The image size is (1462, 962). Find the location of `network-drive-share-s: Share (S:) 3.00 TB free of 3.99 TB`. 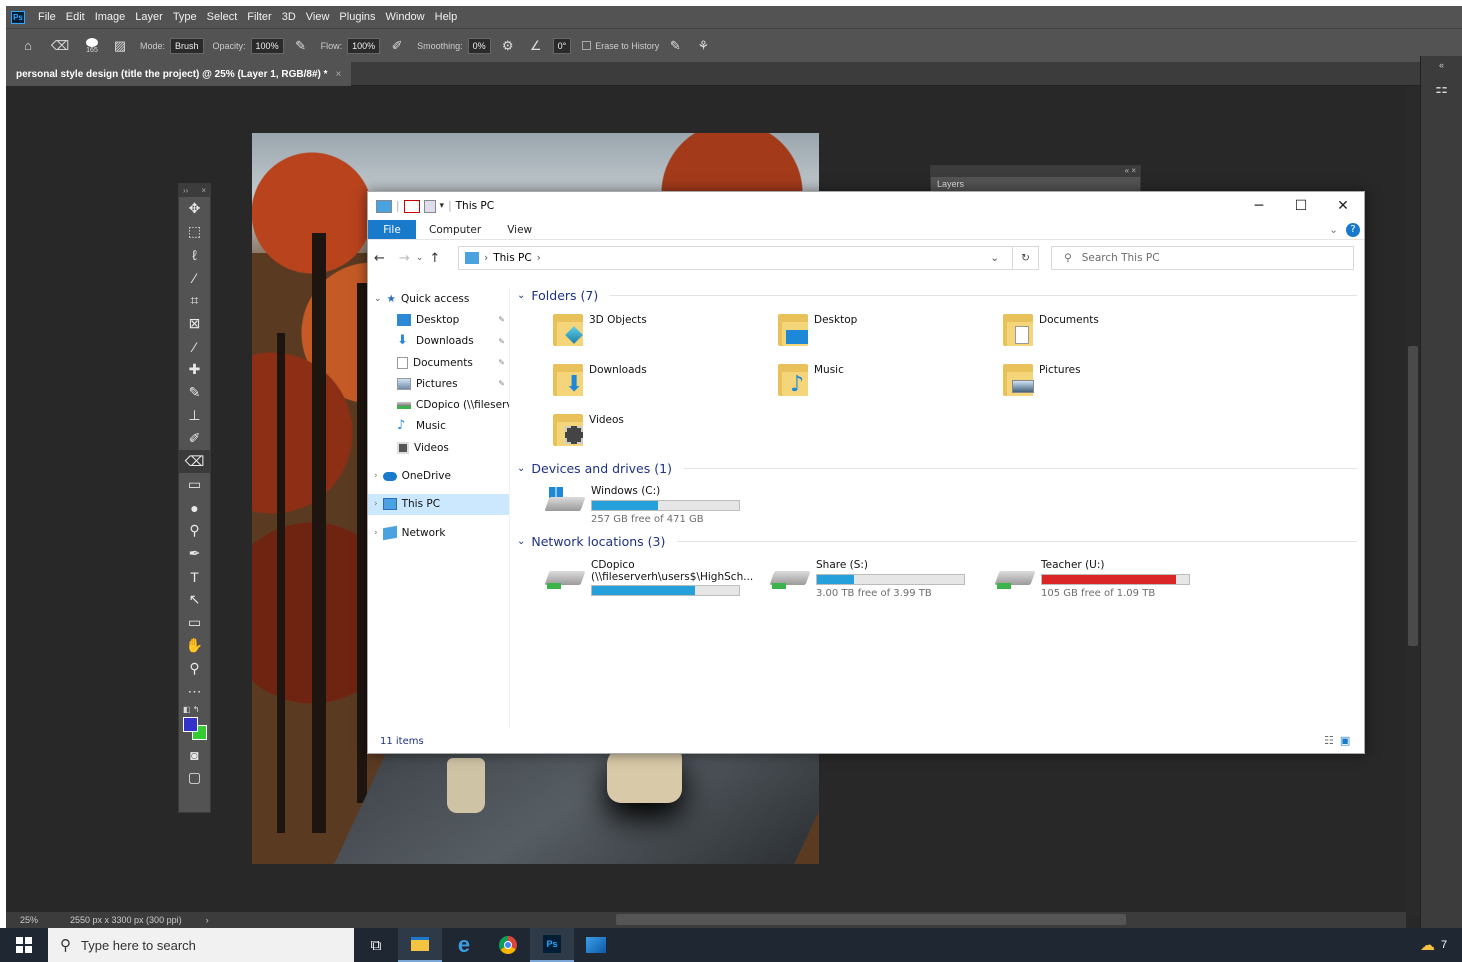

network-drive-share-s: Share (S:) 3.00 TB free of 3.99 TB is located at coordinates (867, 579).